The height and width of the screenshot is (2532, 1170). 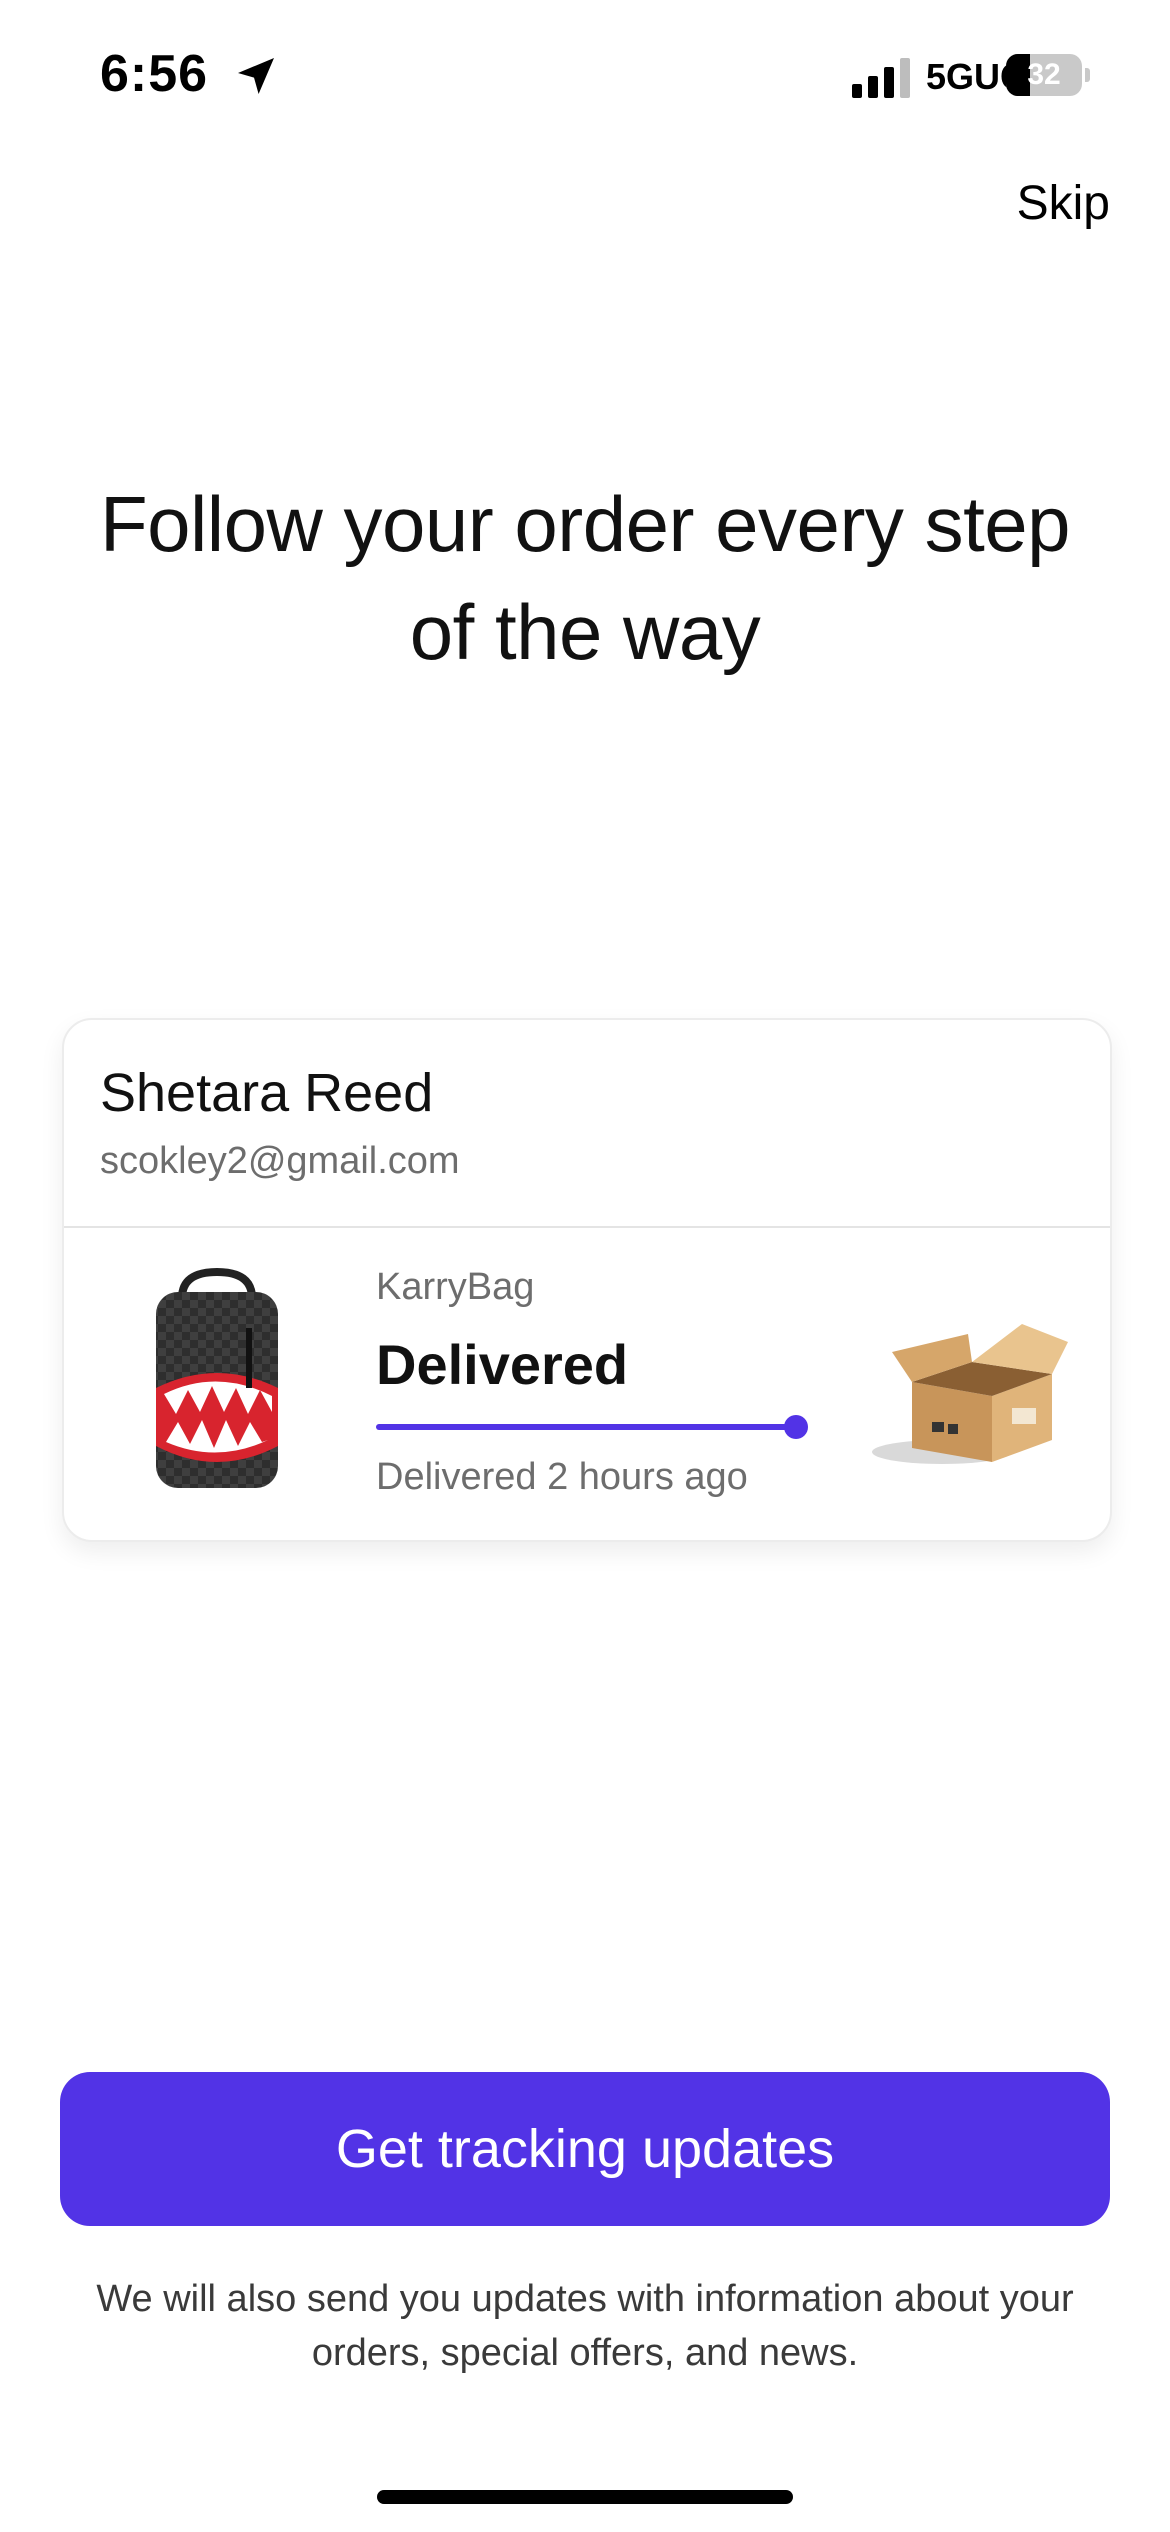 What do you see at coordinates (585, 2149) in the screenshot?
I see `get-tracking-updates-button: Get tracking updates` at bounding box center [585, 2149].